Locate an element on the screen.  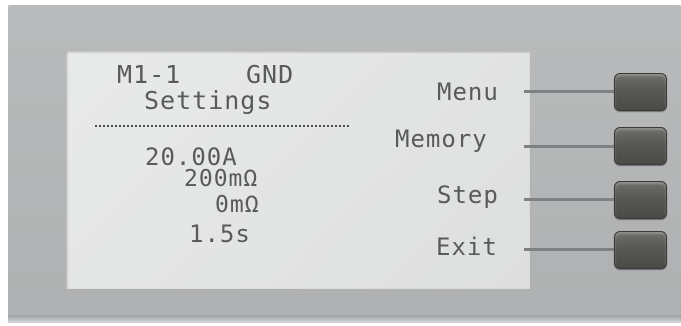
header-divider is located at coordinates (222, 126).